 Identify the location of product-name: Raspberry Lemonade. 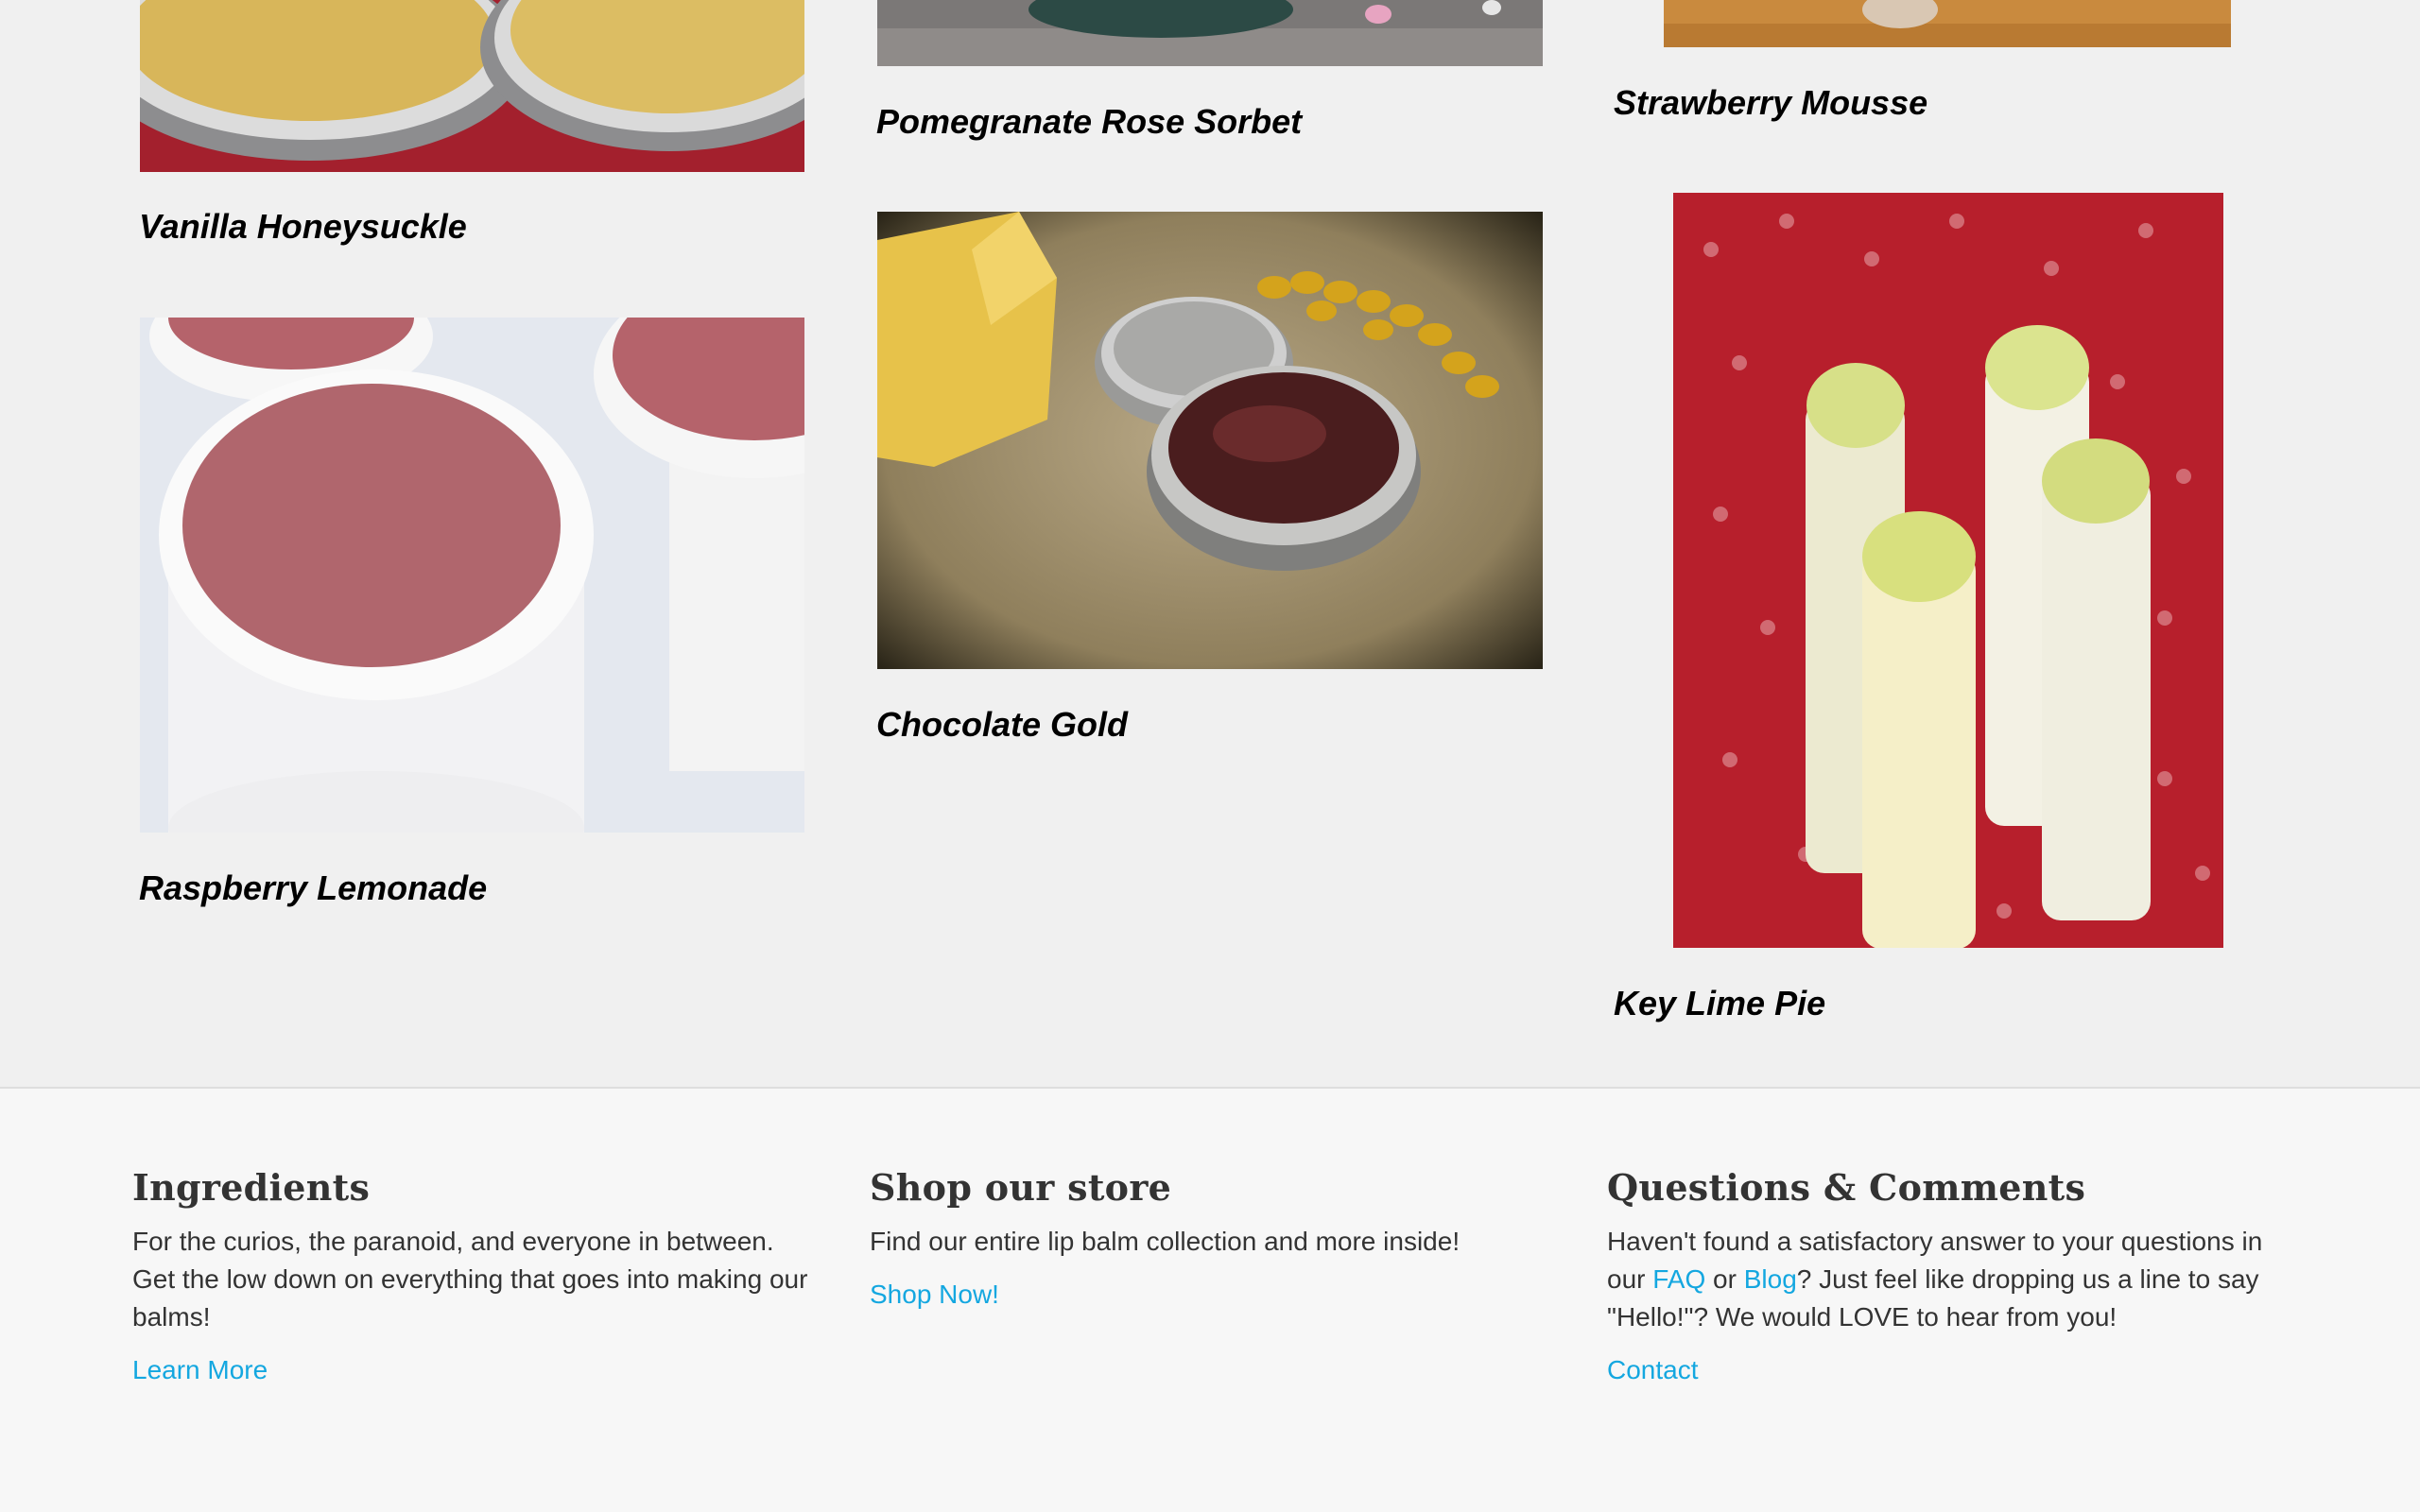
(313, 888).